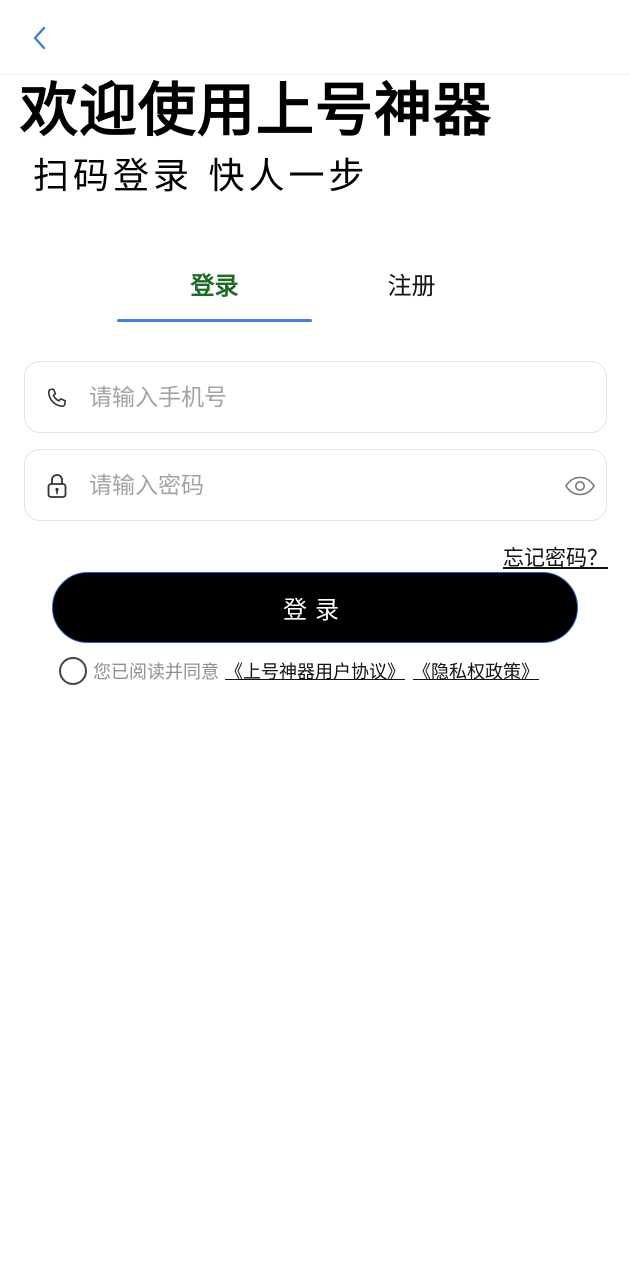 This screenshot has width=630, height=1280. Describe the element at coordinates (57, 398) in the screenshot. I see `phone-icon` at that location.